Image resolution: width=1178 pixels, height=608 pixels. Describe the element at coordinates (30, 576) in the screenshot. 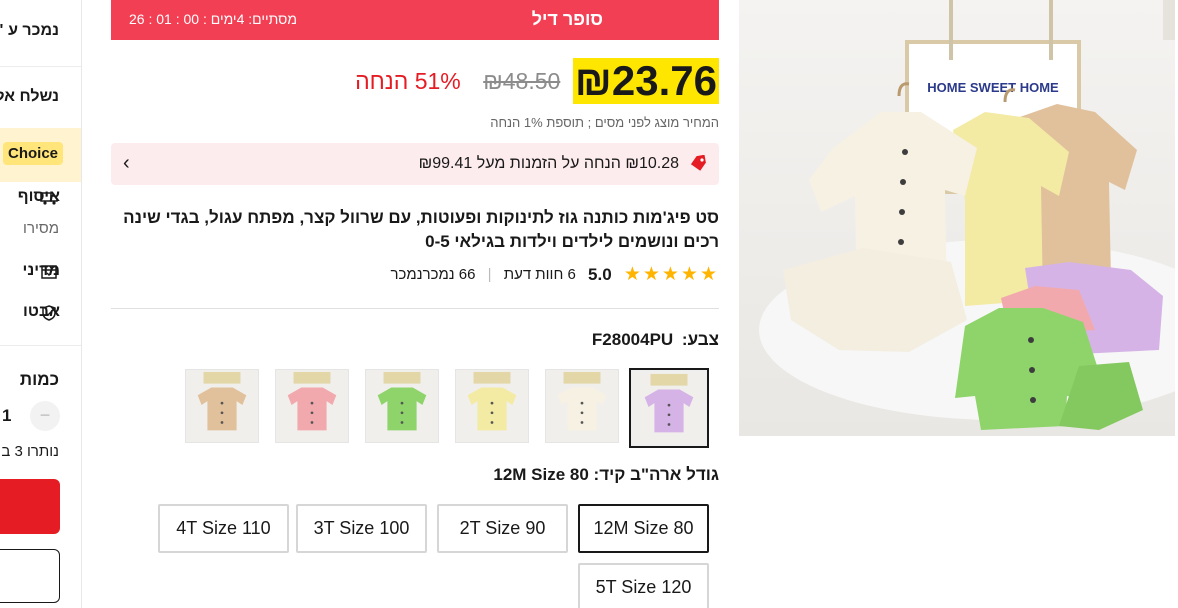

I see `add-to-cart-button` at that location.